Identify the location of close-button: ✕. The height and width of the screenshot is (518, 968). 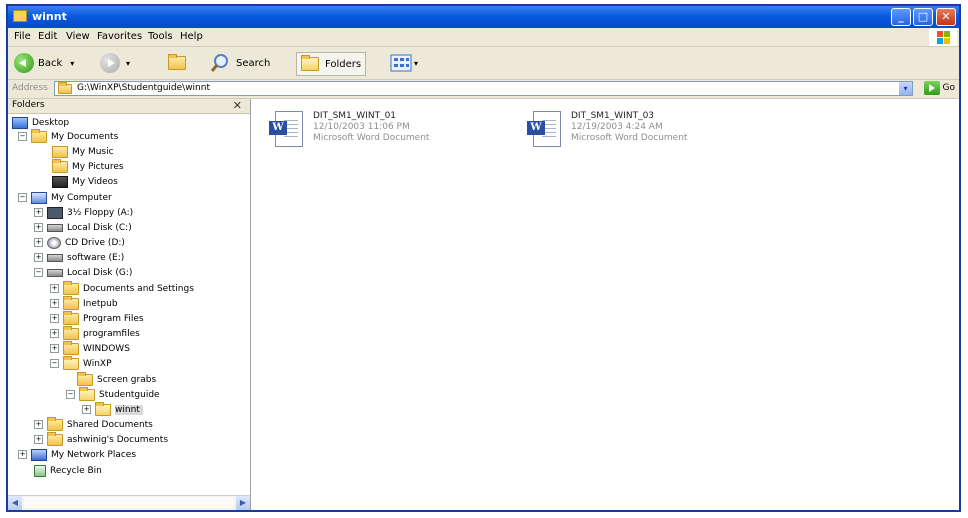
(946, 17).